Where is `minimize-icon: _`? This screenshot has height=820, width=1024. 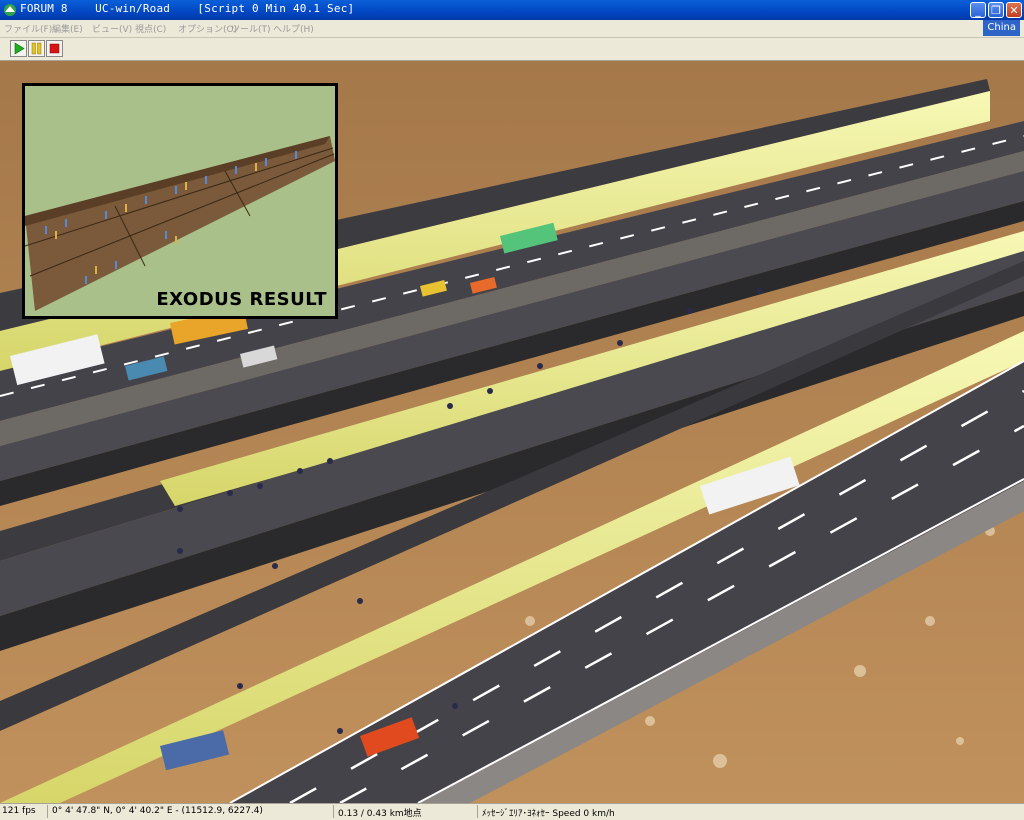
minimize-icon: _ is located at coordinates (978, 10).